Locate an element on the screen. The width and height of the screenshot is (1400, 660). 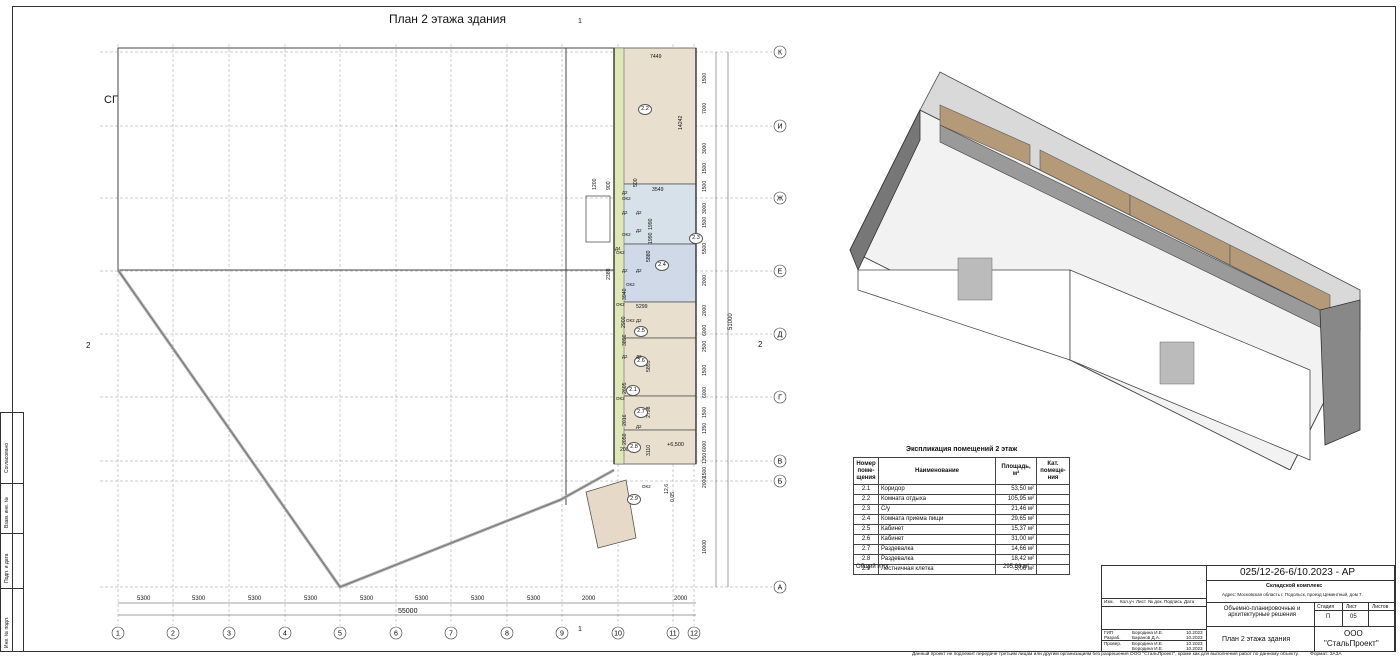
door-tag-7: Д2 is located at coordinates (625, 356).